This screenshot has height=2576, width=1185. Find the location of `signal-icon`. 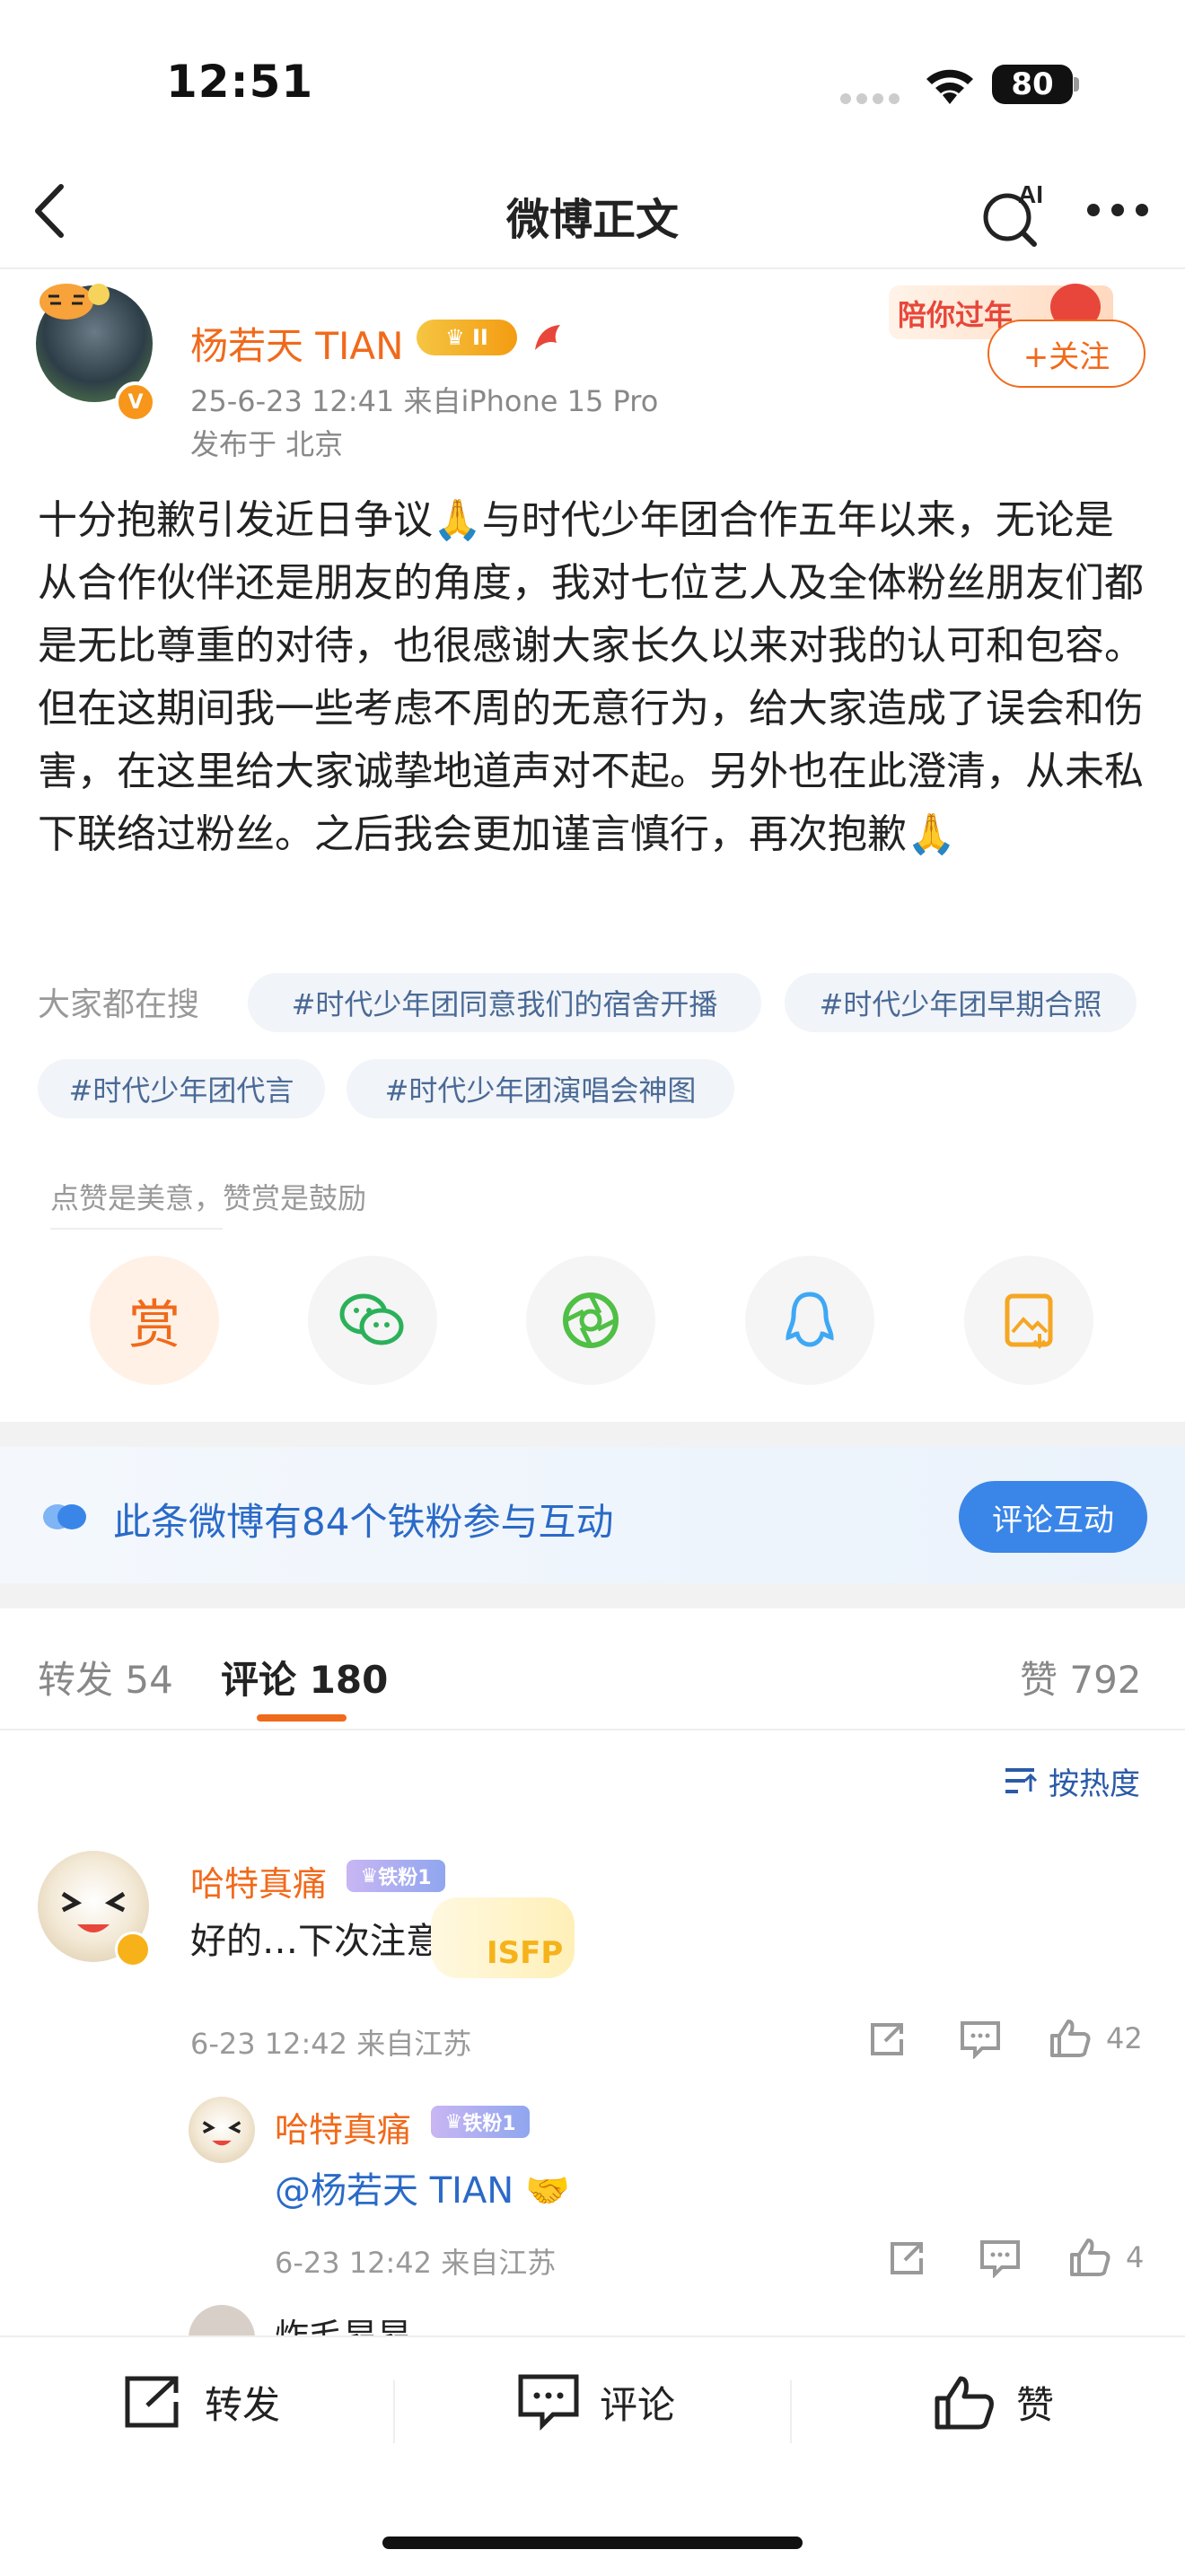

signal-icon is located at coordinates (870, 98).